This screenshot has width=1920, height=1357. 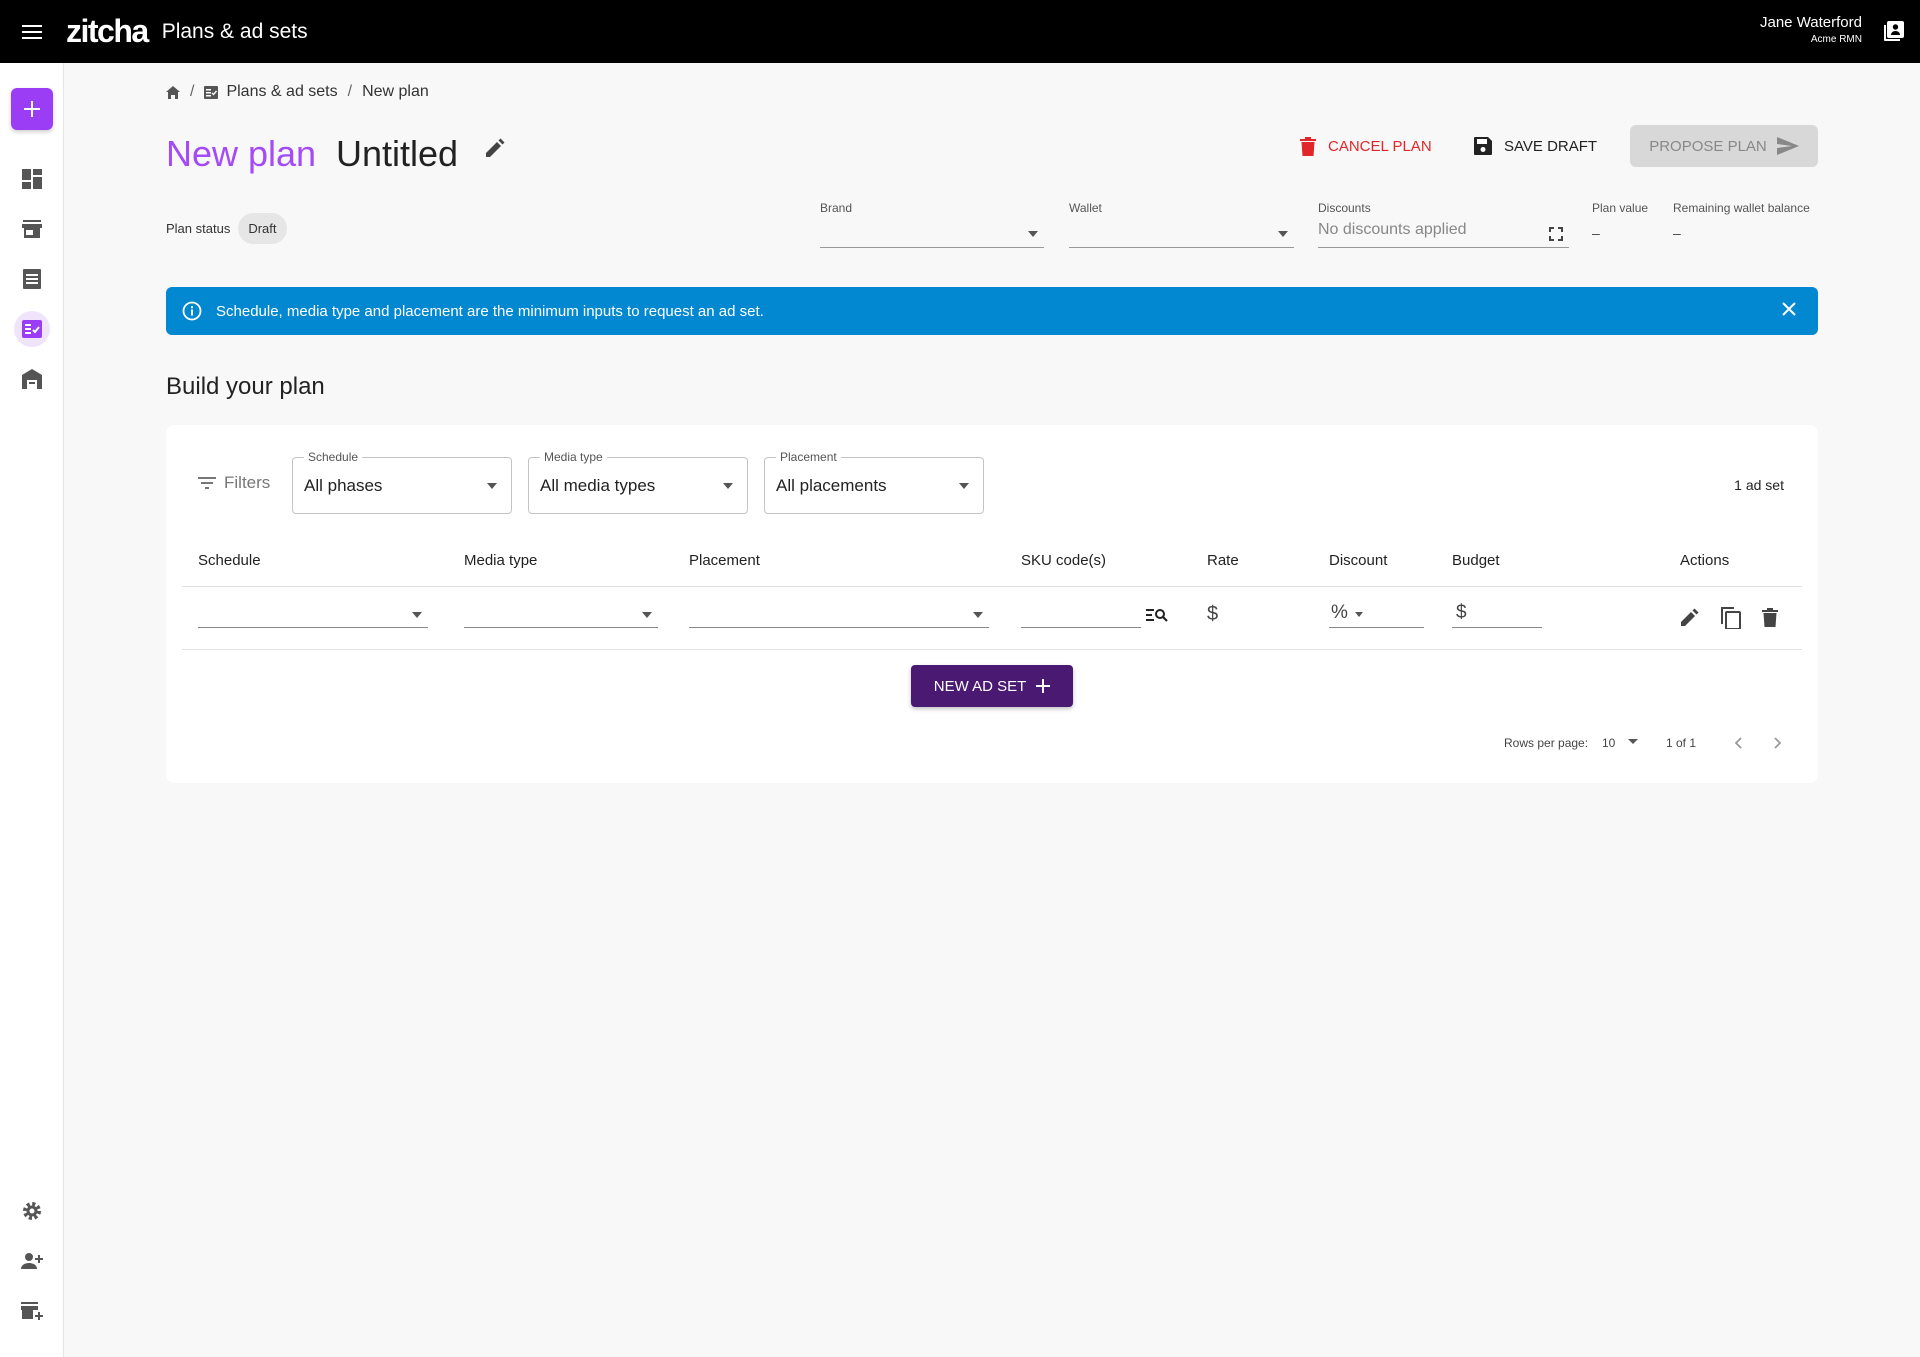 I want to click on column-header-media-type: Media type, so click(x=501, y=560).